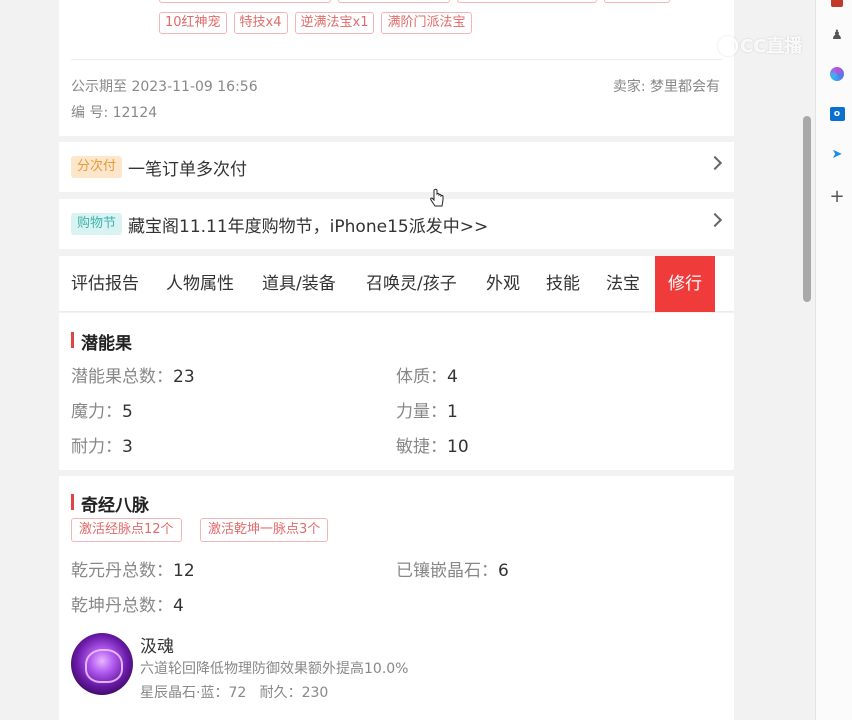 The height and width of the screenshot is (720, 852). Describe the element at coordinates (334, 23) in the screenshot. I see `highlight-tag: 逆满法宝x1` at that location.